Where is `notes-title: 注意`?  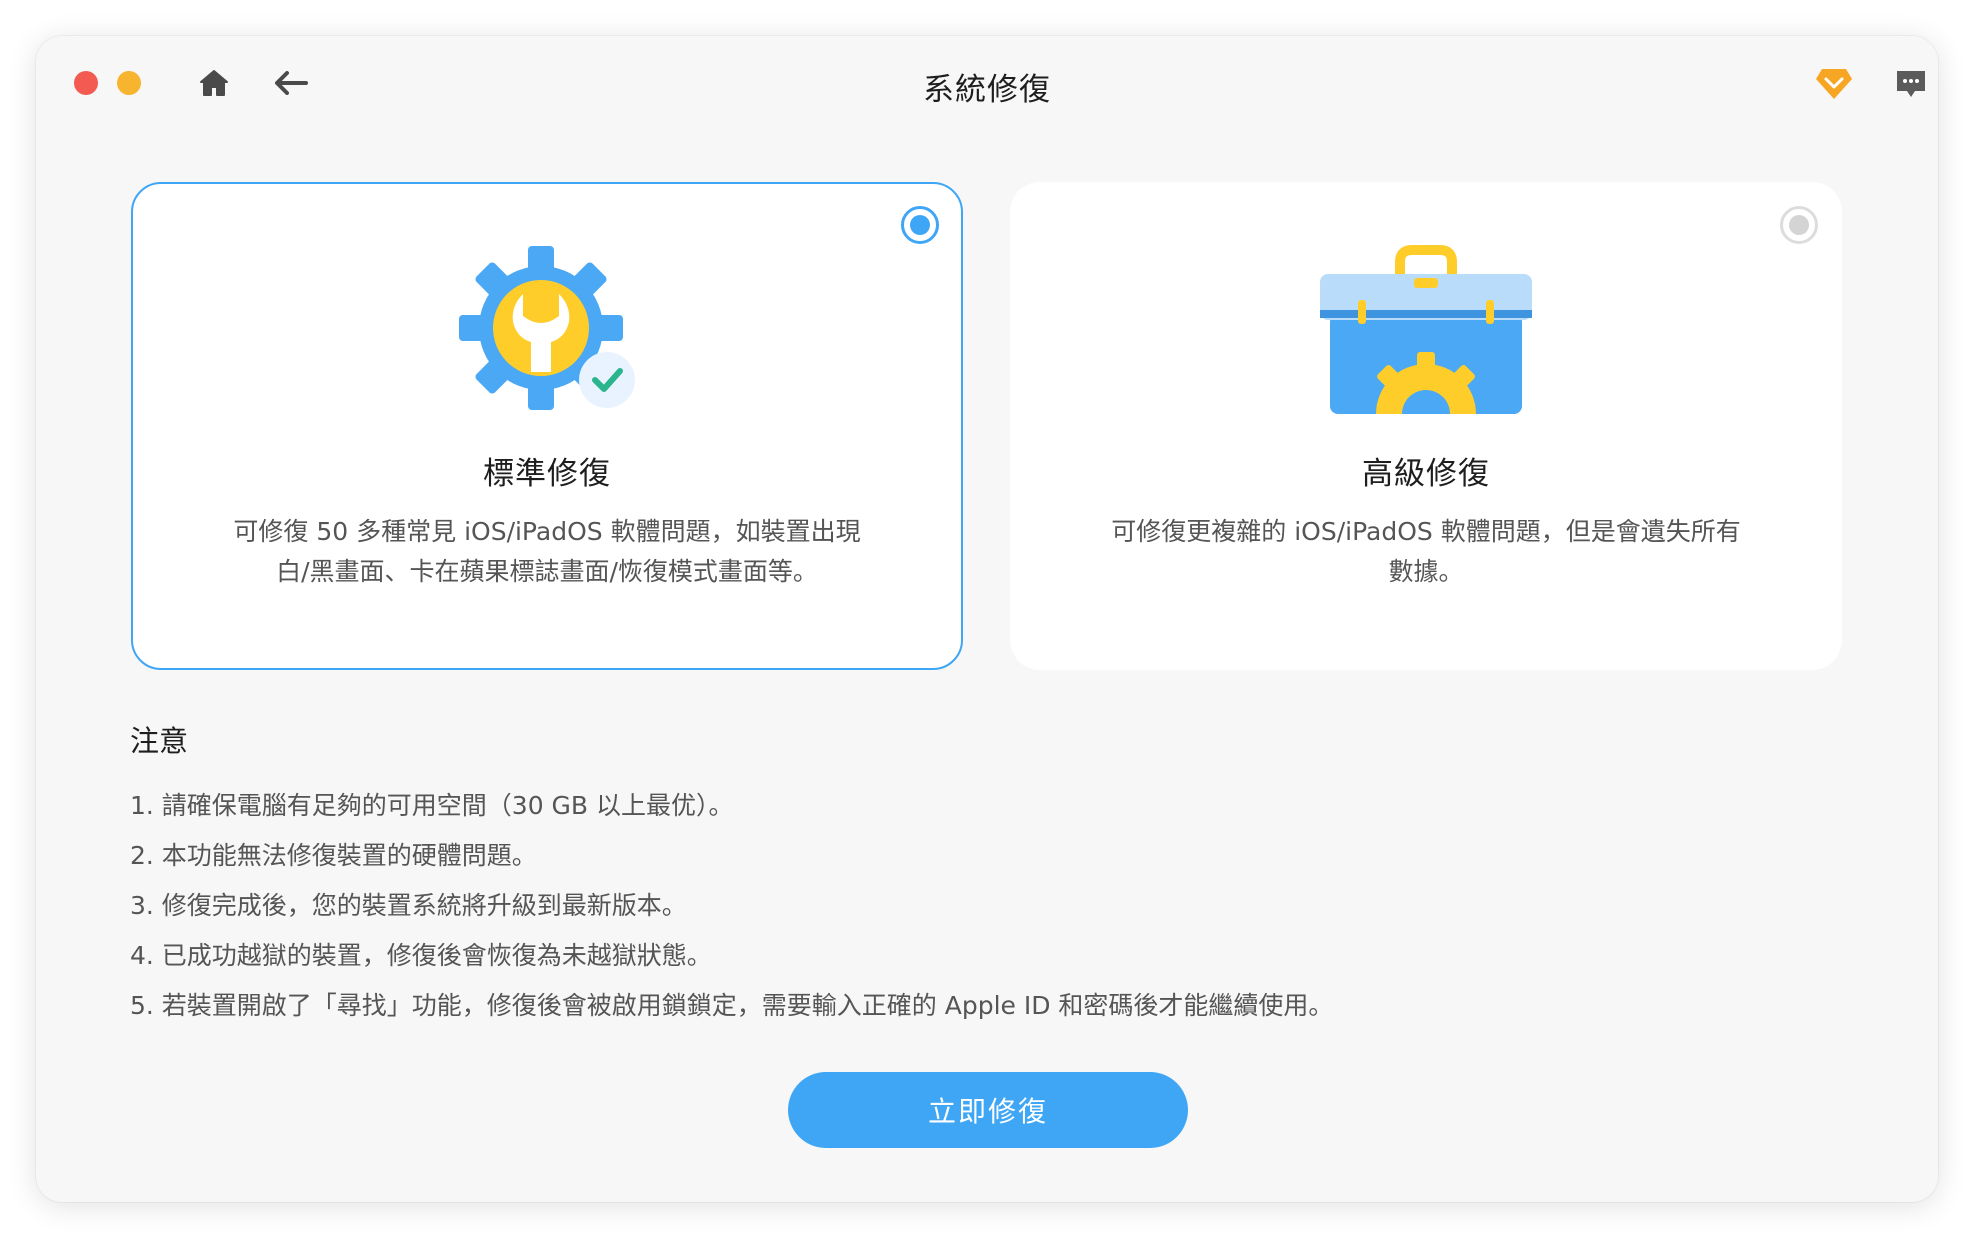
notes-title: 注意 is located at coordinates (159, 741).